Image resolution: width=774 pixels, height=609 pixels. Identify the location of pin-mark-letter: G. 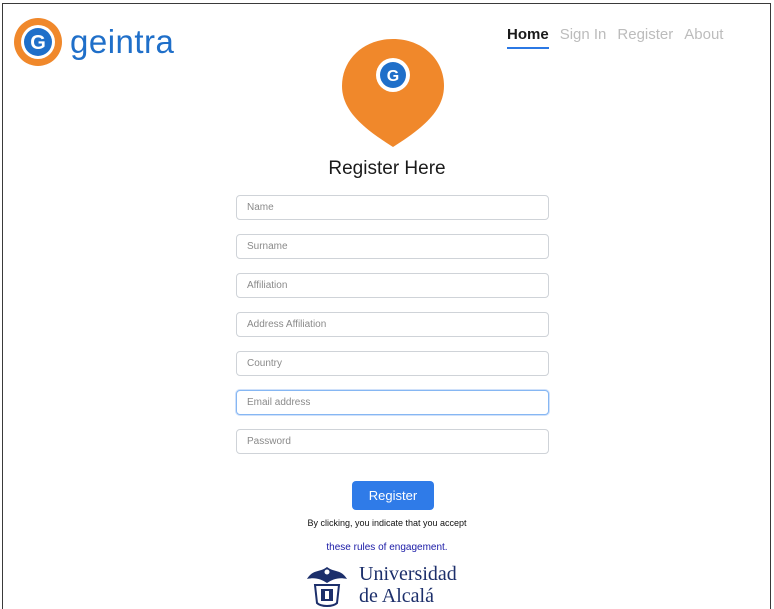
(393, 76).